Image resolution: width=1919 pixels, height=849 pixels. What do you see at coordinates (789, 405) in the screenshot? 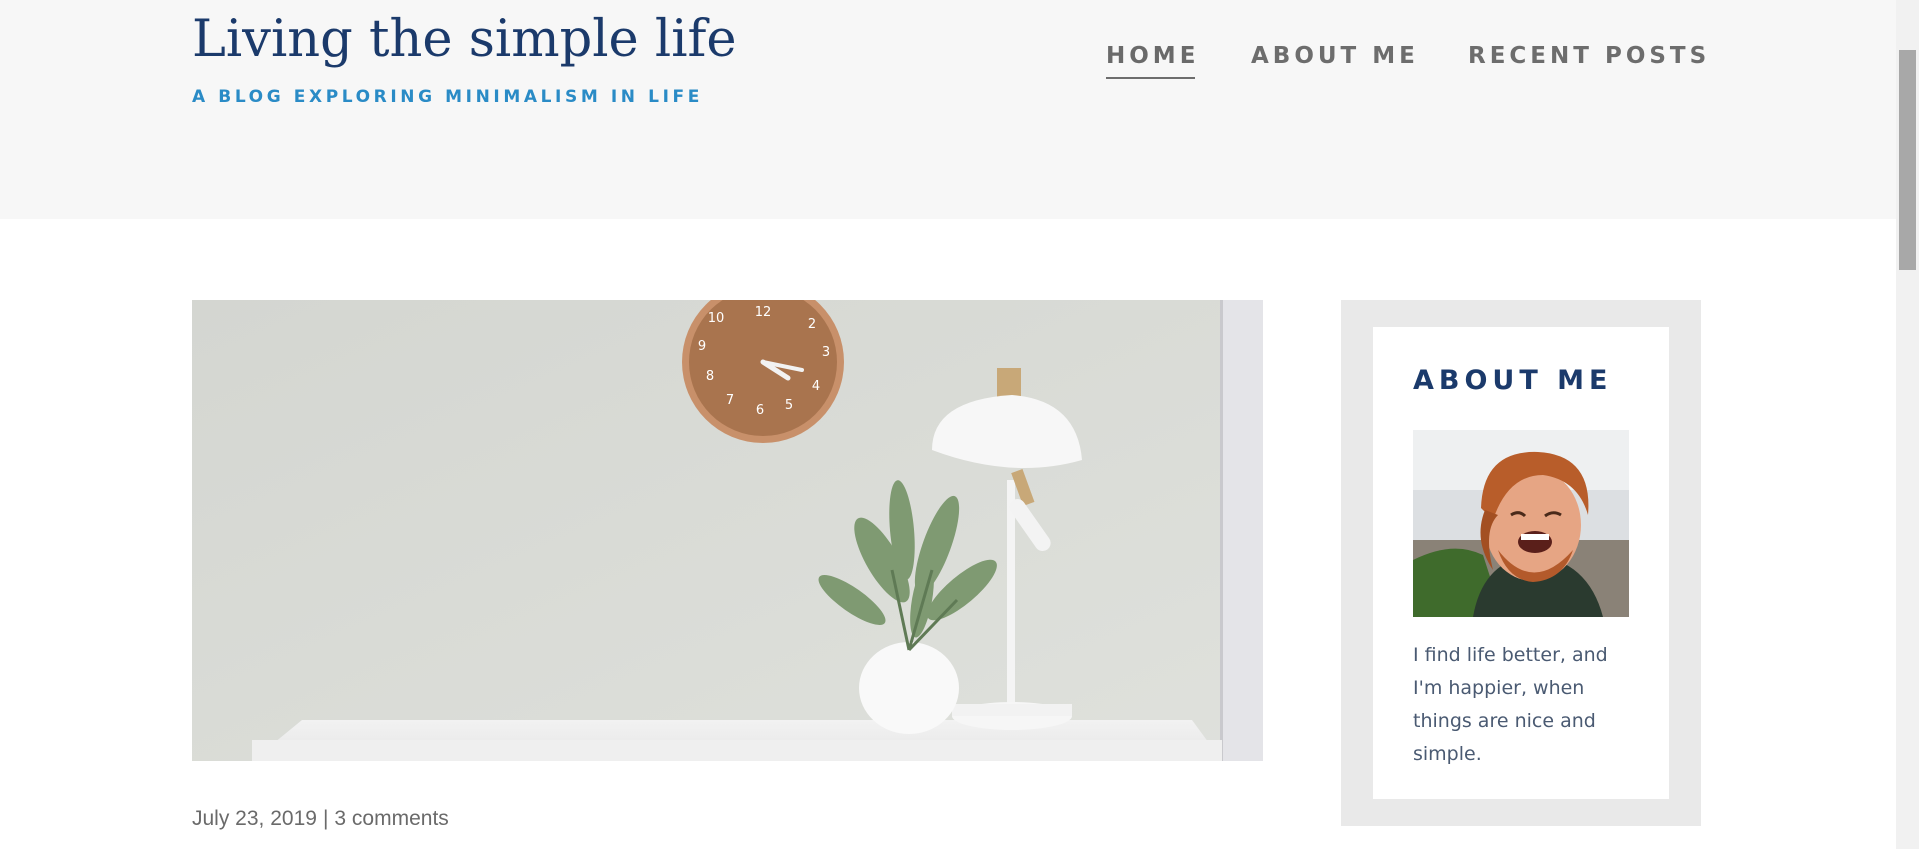
I see `svg-text: 5` at bounding box center [789, 405].